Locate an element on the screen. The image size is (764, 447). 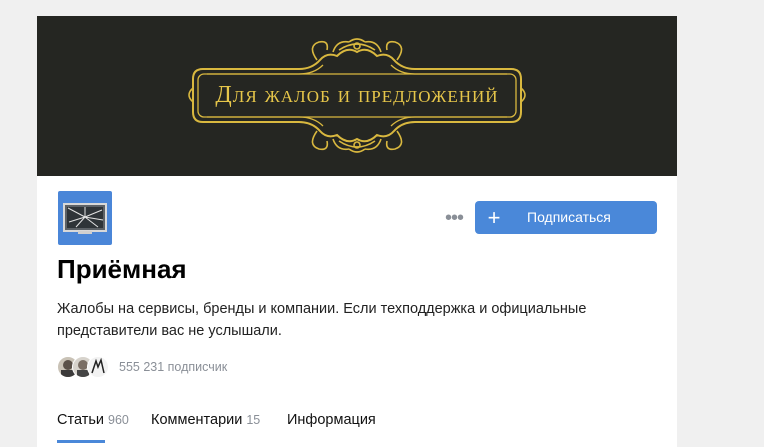
more-options-icon: ••• is located at coordinates (454, 218).